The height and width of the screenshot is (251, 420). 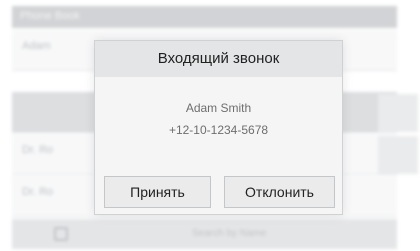 I want to click on caller-name: Adam Smith, so click(x=218, y=108).